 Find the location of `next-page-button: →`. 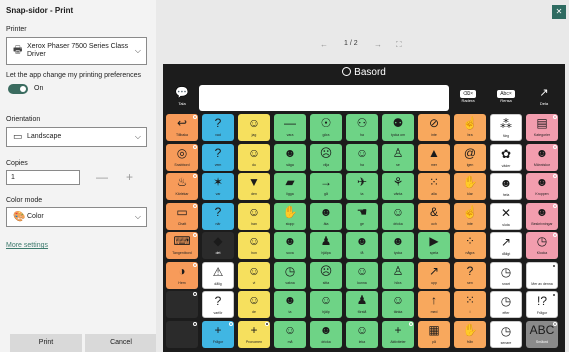

next-page-button: → is located at coordinates (378, 44).